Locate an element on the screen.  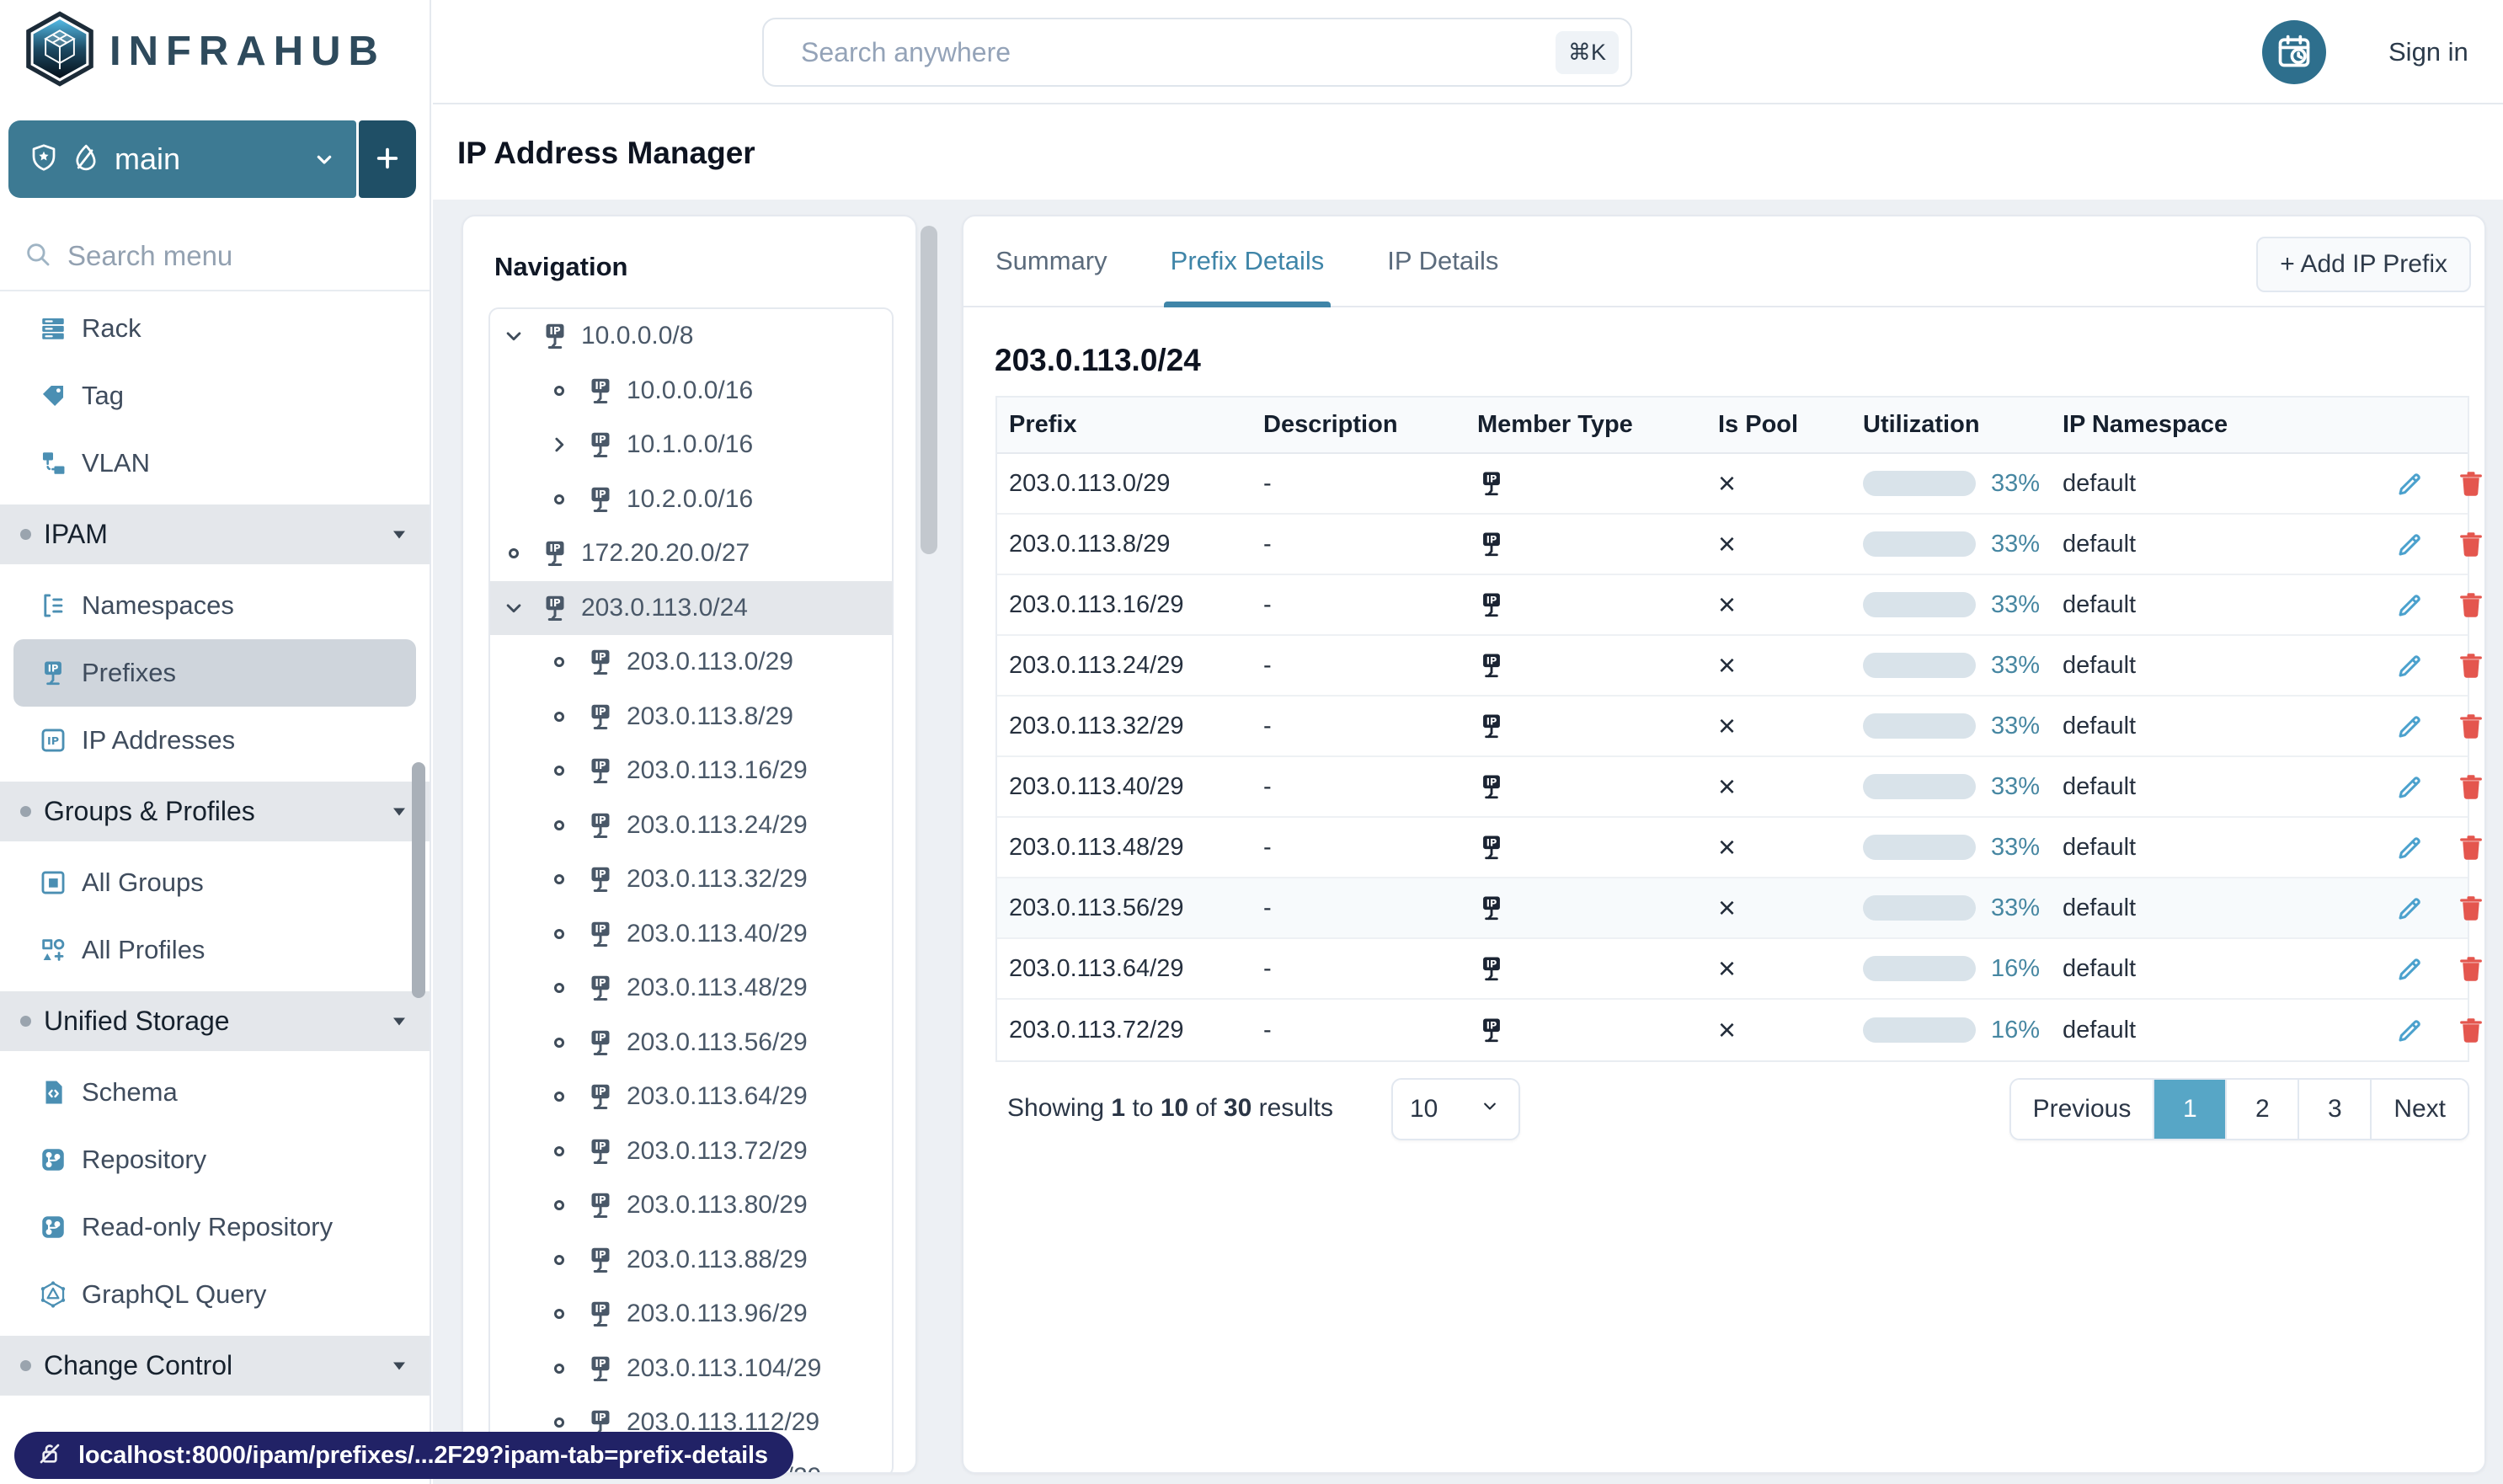
tree-row: IP 203.0.113.24/29 is located at coordinates (691, 826).